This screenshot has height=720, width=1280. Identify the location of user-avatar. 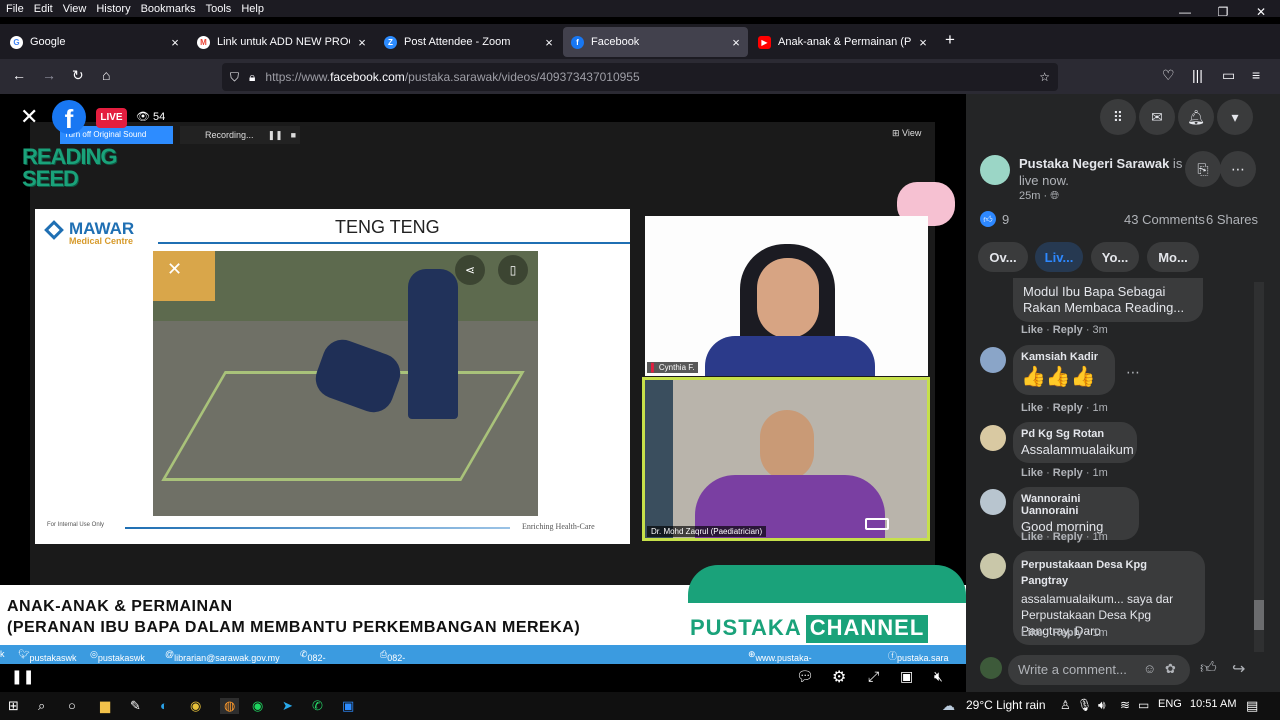
(991, 668).